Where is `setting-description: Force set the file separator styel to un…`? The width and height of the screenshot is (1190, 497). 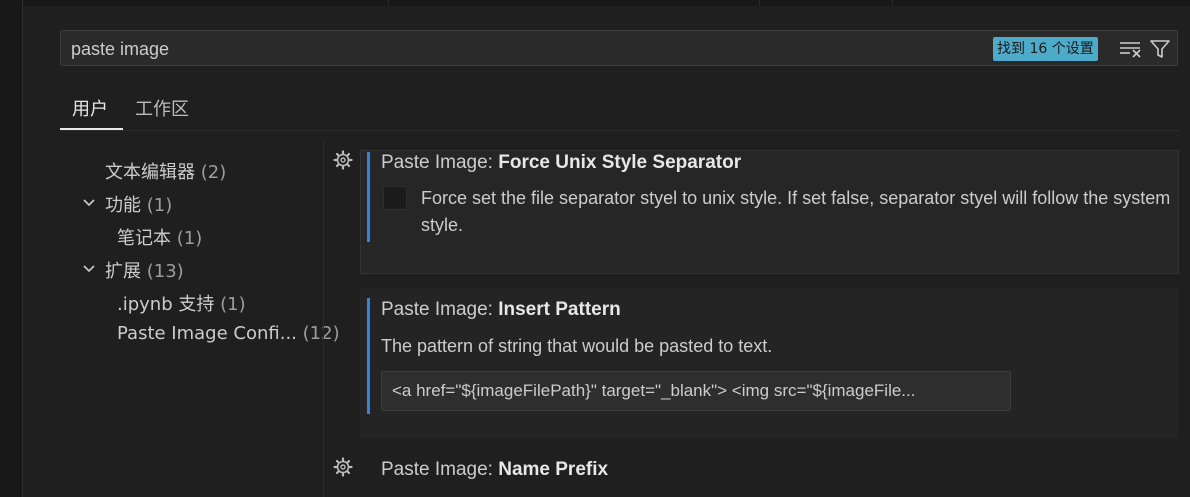
setting-description: Force set the file separator styel to un… is located at coordinates (796, 211).